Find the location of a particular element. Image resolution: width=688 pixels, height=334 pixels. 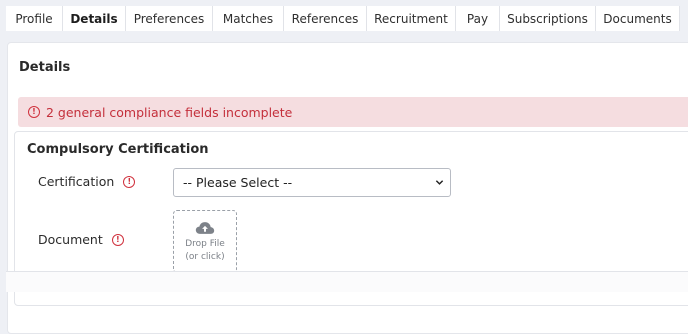

certification-selected-value: -- Please Select -- is located at coordinates (238, 182).